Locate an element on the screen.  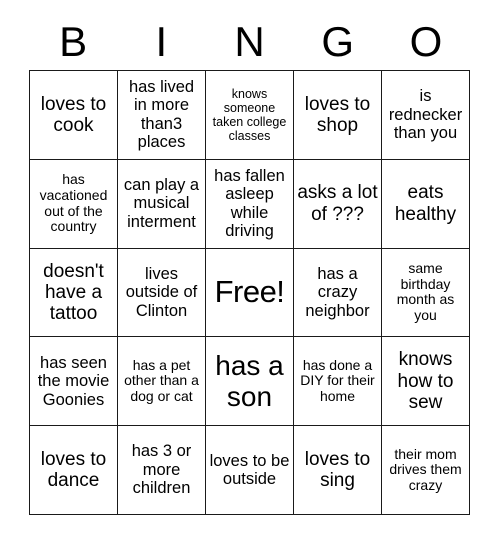
bingo-cell: knows how to sew is located at coordinates (426, 382).